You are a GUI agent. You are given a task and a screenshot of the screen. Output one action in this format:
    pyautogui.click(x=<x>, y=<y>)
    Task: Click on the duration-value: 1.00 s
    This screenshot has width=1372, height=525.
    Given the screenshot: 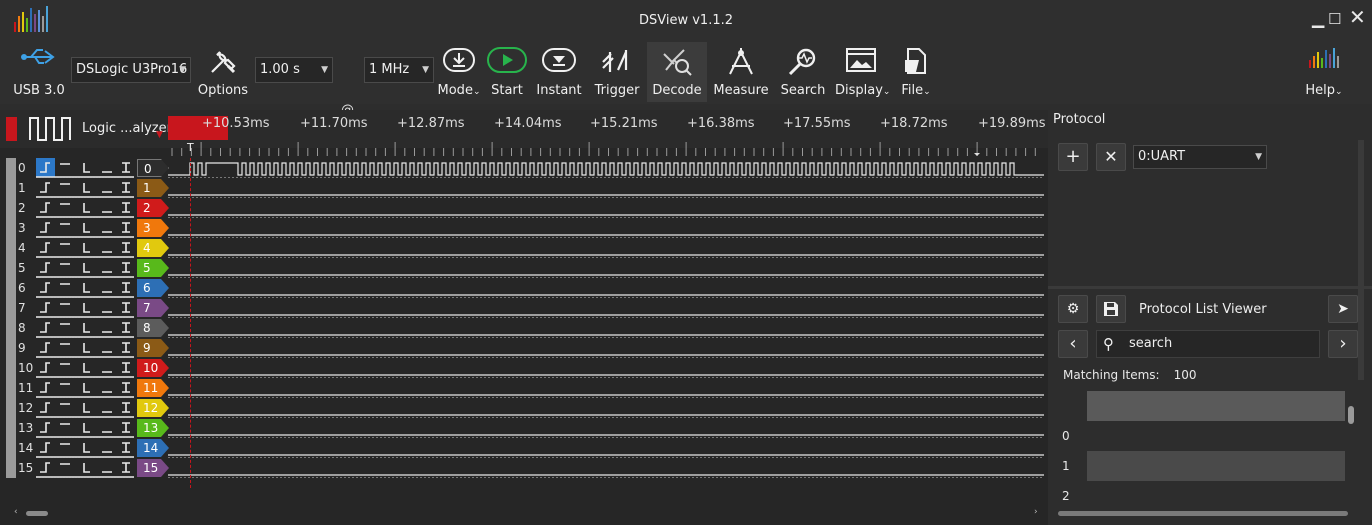 What is the action you would take?
    pyautogui.click(x=280, y=69)
    